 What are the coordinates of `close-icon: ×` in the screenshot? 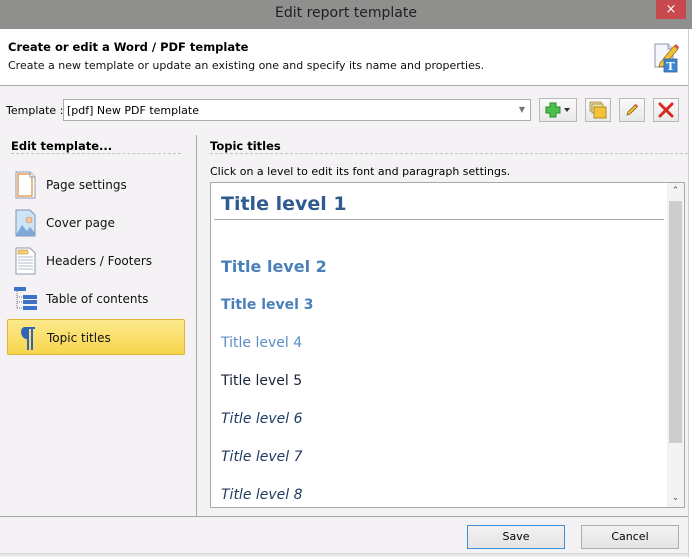 It's located at (671, 9).